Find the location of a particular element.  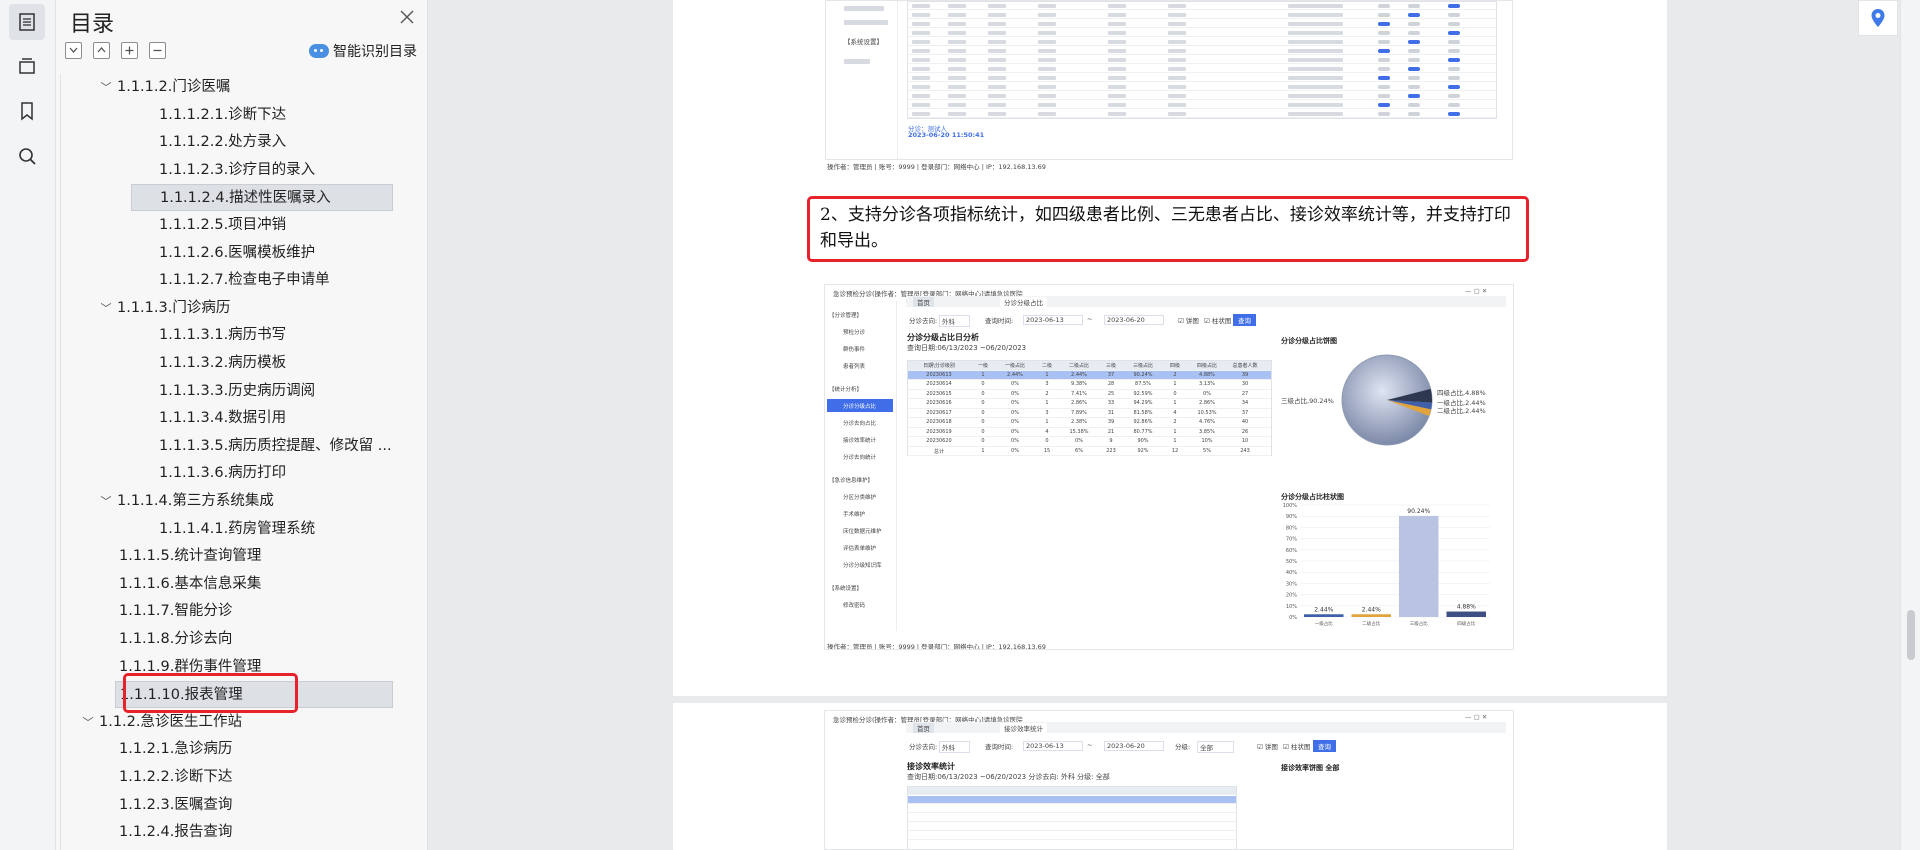

document-scrollbar-thumb is located at coordinates (1911, 635).